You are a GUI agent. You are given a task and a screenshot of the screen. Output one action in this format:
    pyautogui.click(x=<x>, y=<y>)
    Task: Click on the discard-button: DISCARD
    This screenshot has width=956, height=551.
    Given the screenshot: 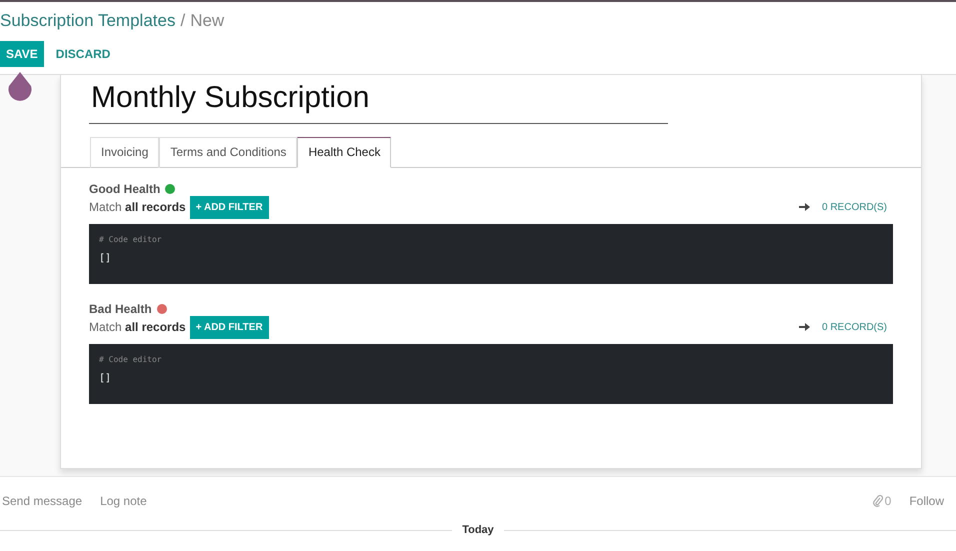 What is the action you would take?
    pyautogui.click(x=83, y=54)
    